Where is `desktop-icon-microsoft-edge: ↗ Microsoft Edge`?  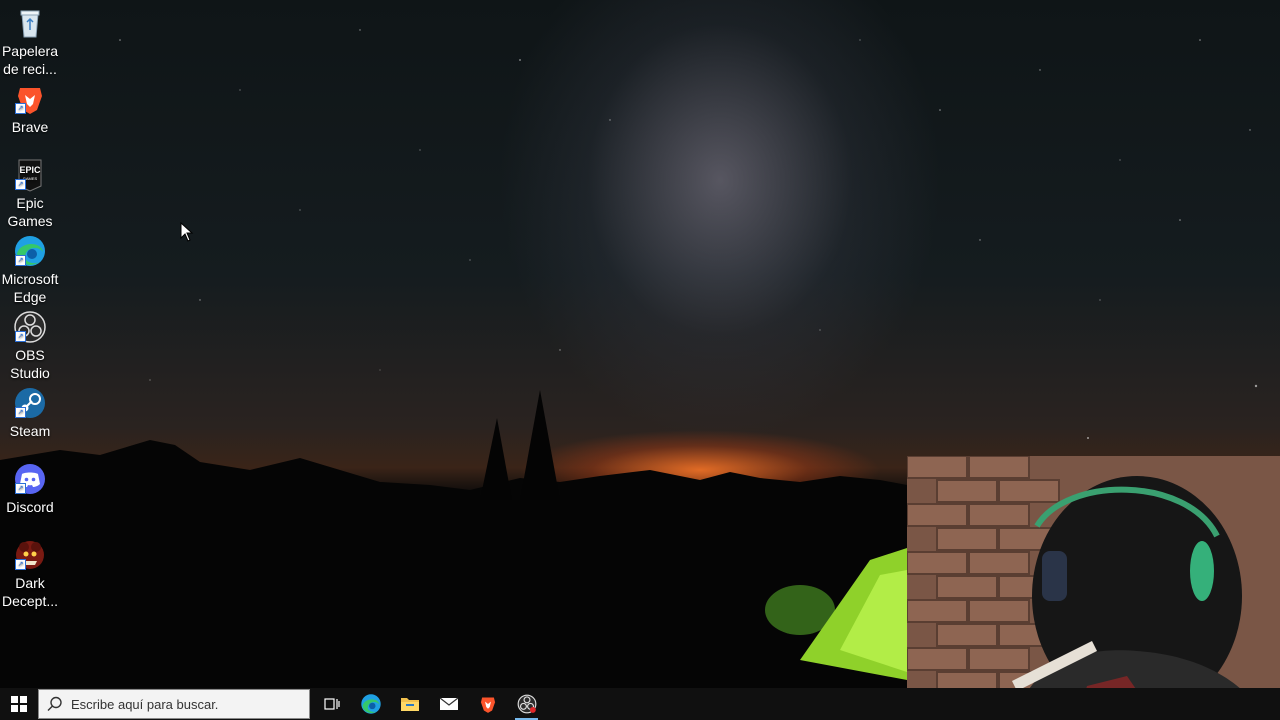
desktop-icon-microsoft-edge: ↗ Microsoft Edge is located at coordinates (30, 270).